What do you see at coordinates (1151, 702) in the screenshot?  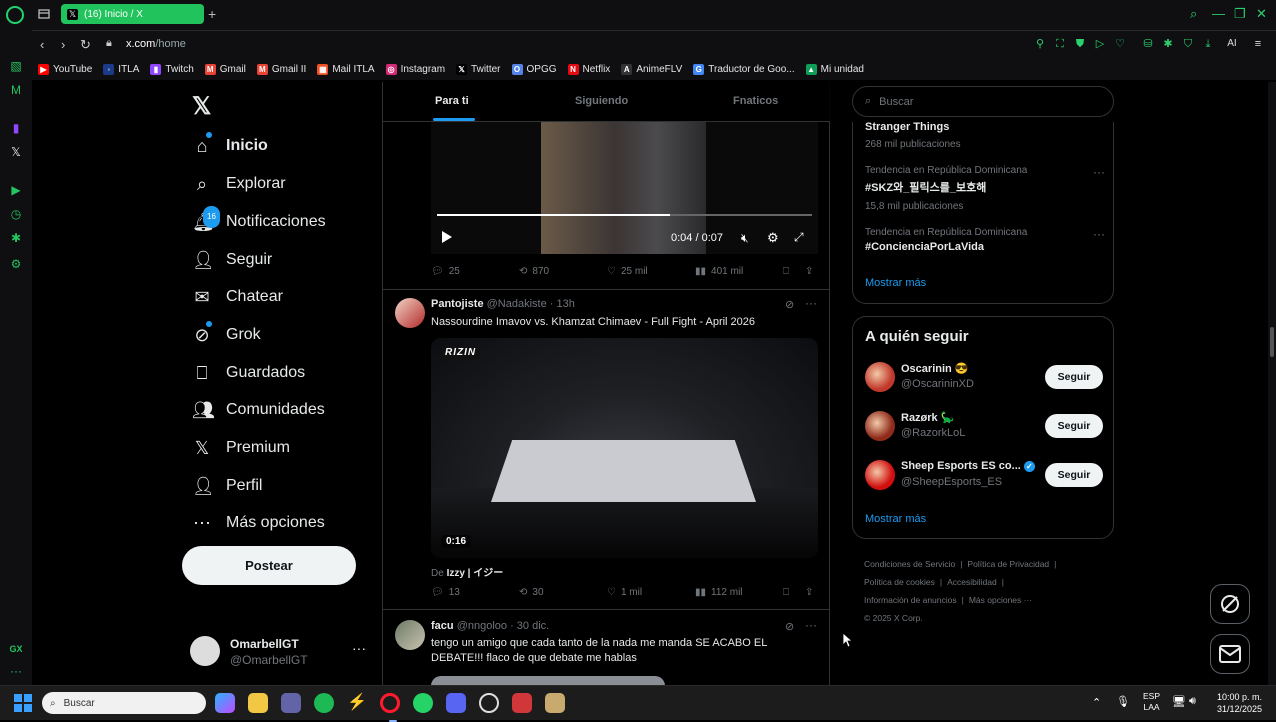 I see `language-indicator: ESP LAA` at bounding box center [1151, 702].